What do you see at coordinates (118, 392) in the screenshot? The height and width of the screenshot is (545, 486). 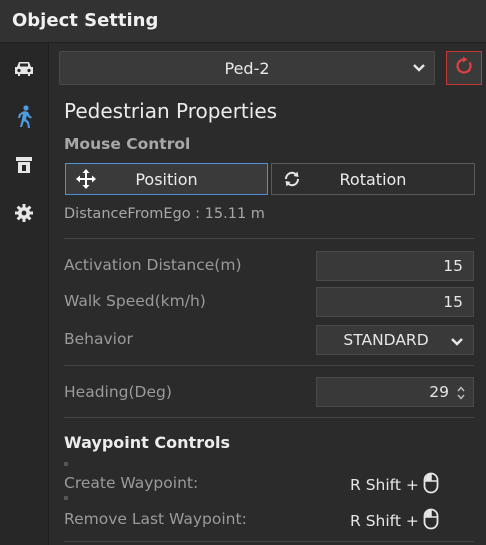 I see `heading-label: Heading(Deg)` at bounding box center [118, 392].